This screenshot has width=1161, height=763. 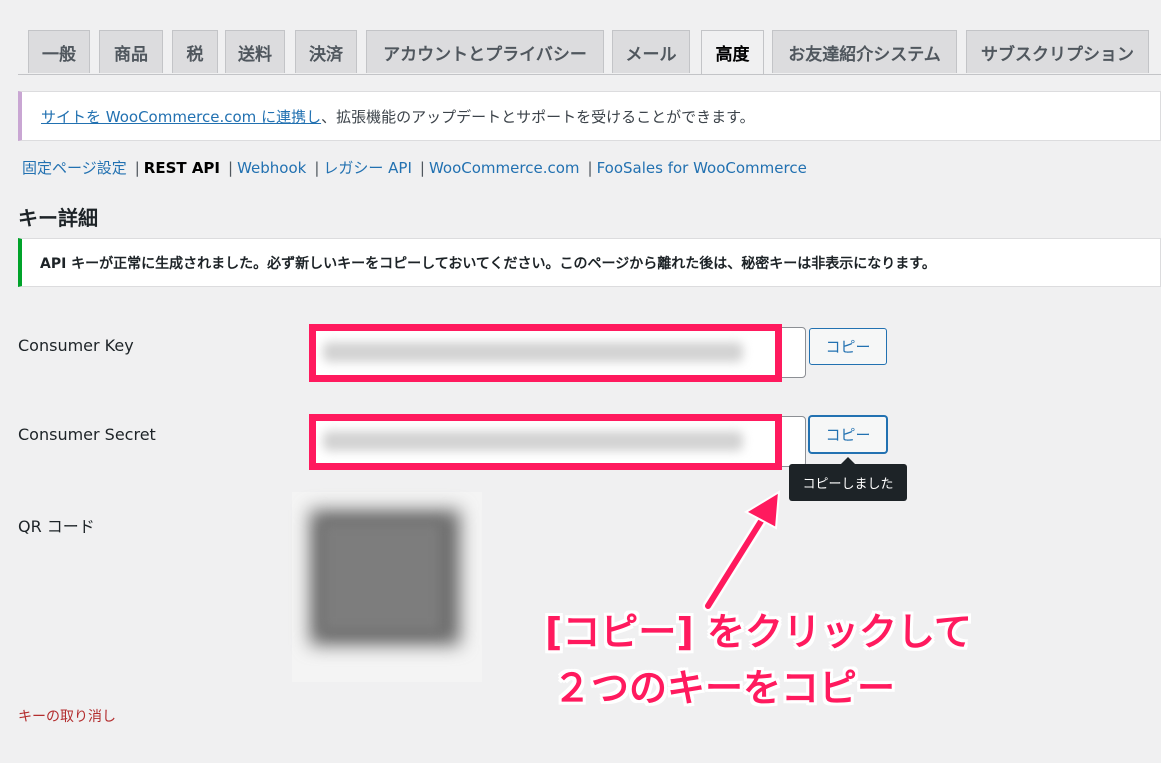 I want to click on annotation-line-1: [コピー] をクリックして, so click(x=758, y=632).